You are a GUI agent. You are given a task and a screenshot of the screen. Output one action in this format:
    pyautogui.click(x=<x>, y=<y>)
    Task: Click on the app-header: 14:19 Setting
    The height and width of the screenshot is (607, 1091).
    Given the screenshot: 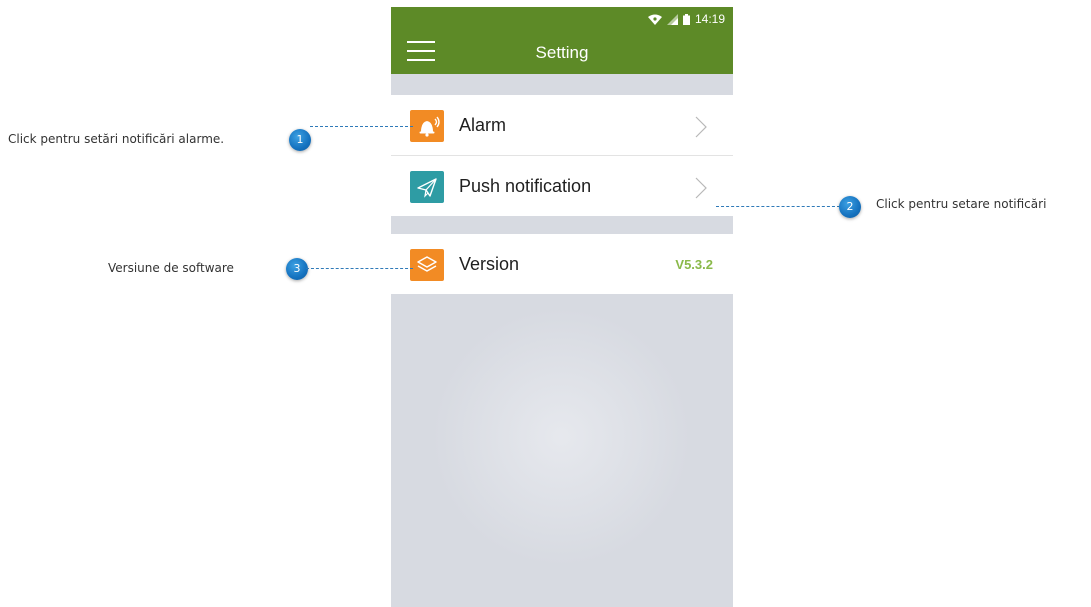 What is the action you would take?
    pyautogui.click(x=562, y=40)
    